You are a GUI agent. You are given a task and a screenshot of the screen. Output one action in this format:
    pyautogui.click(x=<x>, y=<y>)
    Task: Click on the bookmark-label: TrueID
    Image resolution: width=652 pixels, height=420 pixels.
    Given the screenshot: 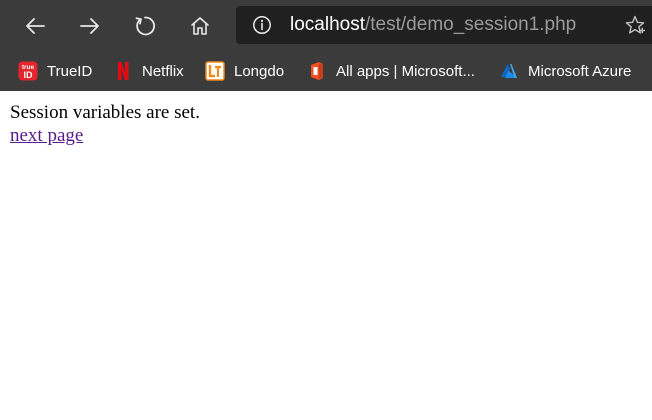 What is the action you would take?
    pyautogui.click(x=70, y=71)
    